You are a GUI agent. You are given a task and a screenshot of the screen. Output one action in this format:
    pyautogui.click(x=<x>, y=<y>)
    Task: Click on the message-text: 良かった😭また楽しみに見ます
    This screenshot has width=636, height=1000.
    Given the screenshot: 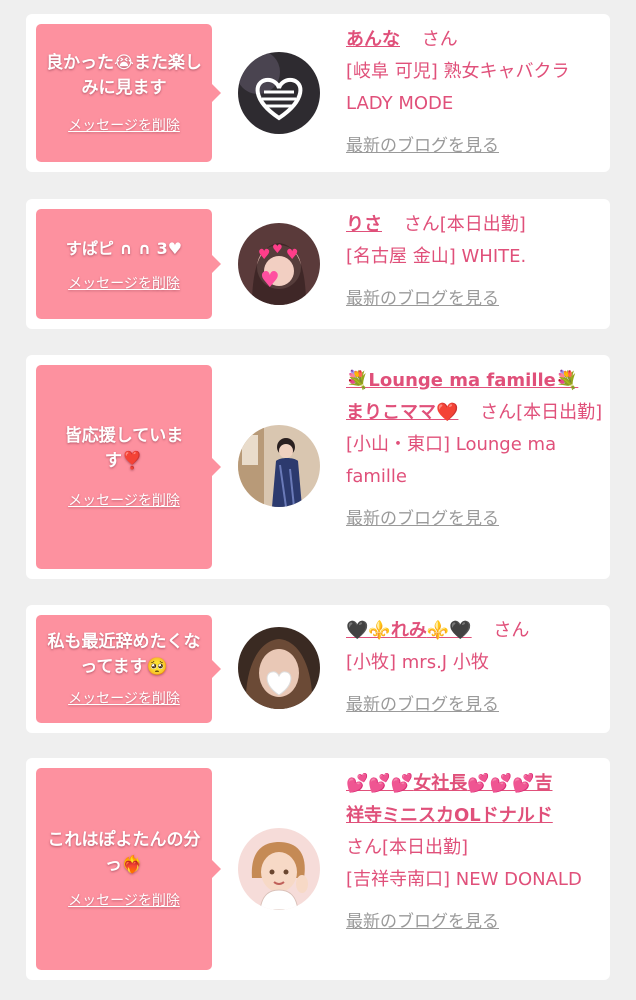 What is the action you would take?
    pyautogui.click(x=124, y=75)
    